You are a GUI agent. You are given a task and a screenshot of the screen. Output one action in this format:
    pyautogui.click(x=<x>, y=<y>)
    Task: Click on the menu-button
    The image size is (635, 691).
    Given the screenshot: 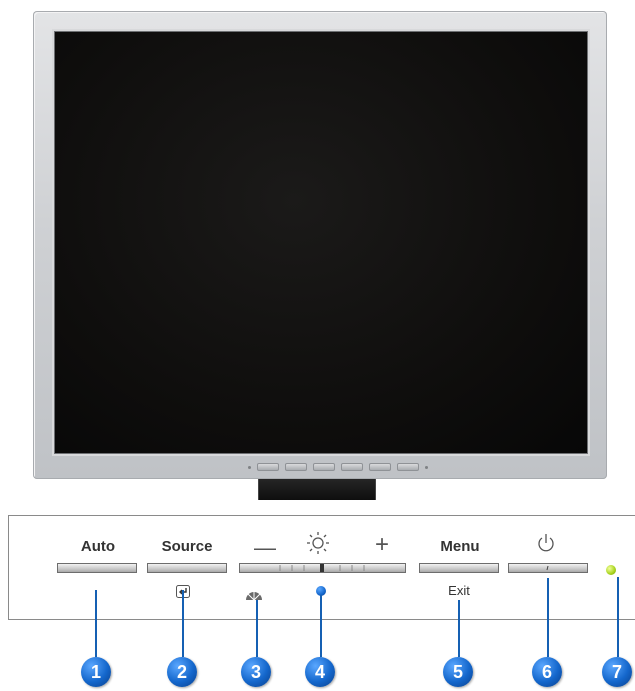 What is the action you would take?
    pyautogui.click(x=459, y=568)
    